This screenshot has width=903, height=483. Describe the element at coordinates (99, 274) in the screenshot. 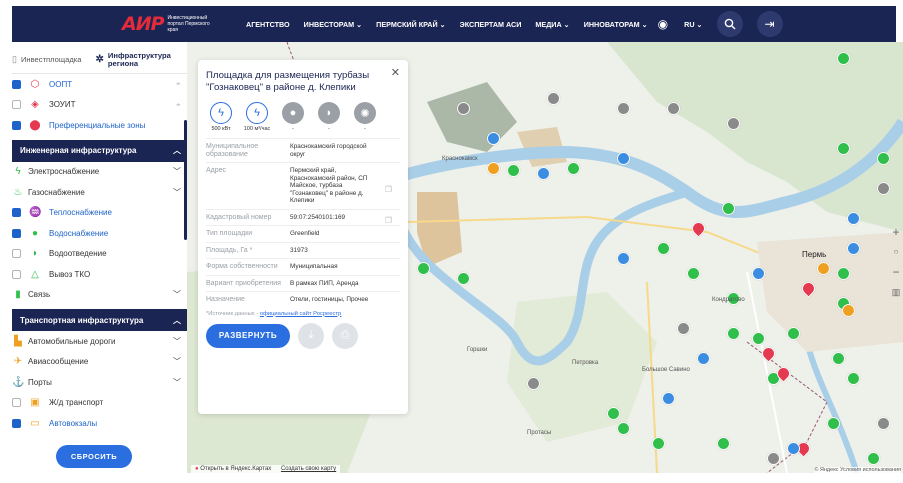

I see `layer-waste: △ Вывоз ТКО` at that location.